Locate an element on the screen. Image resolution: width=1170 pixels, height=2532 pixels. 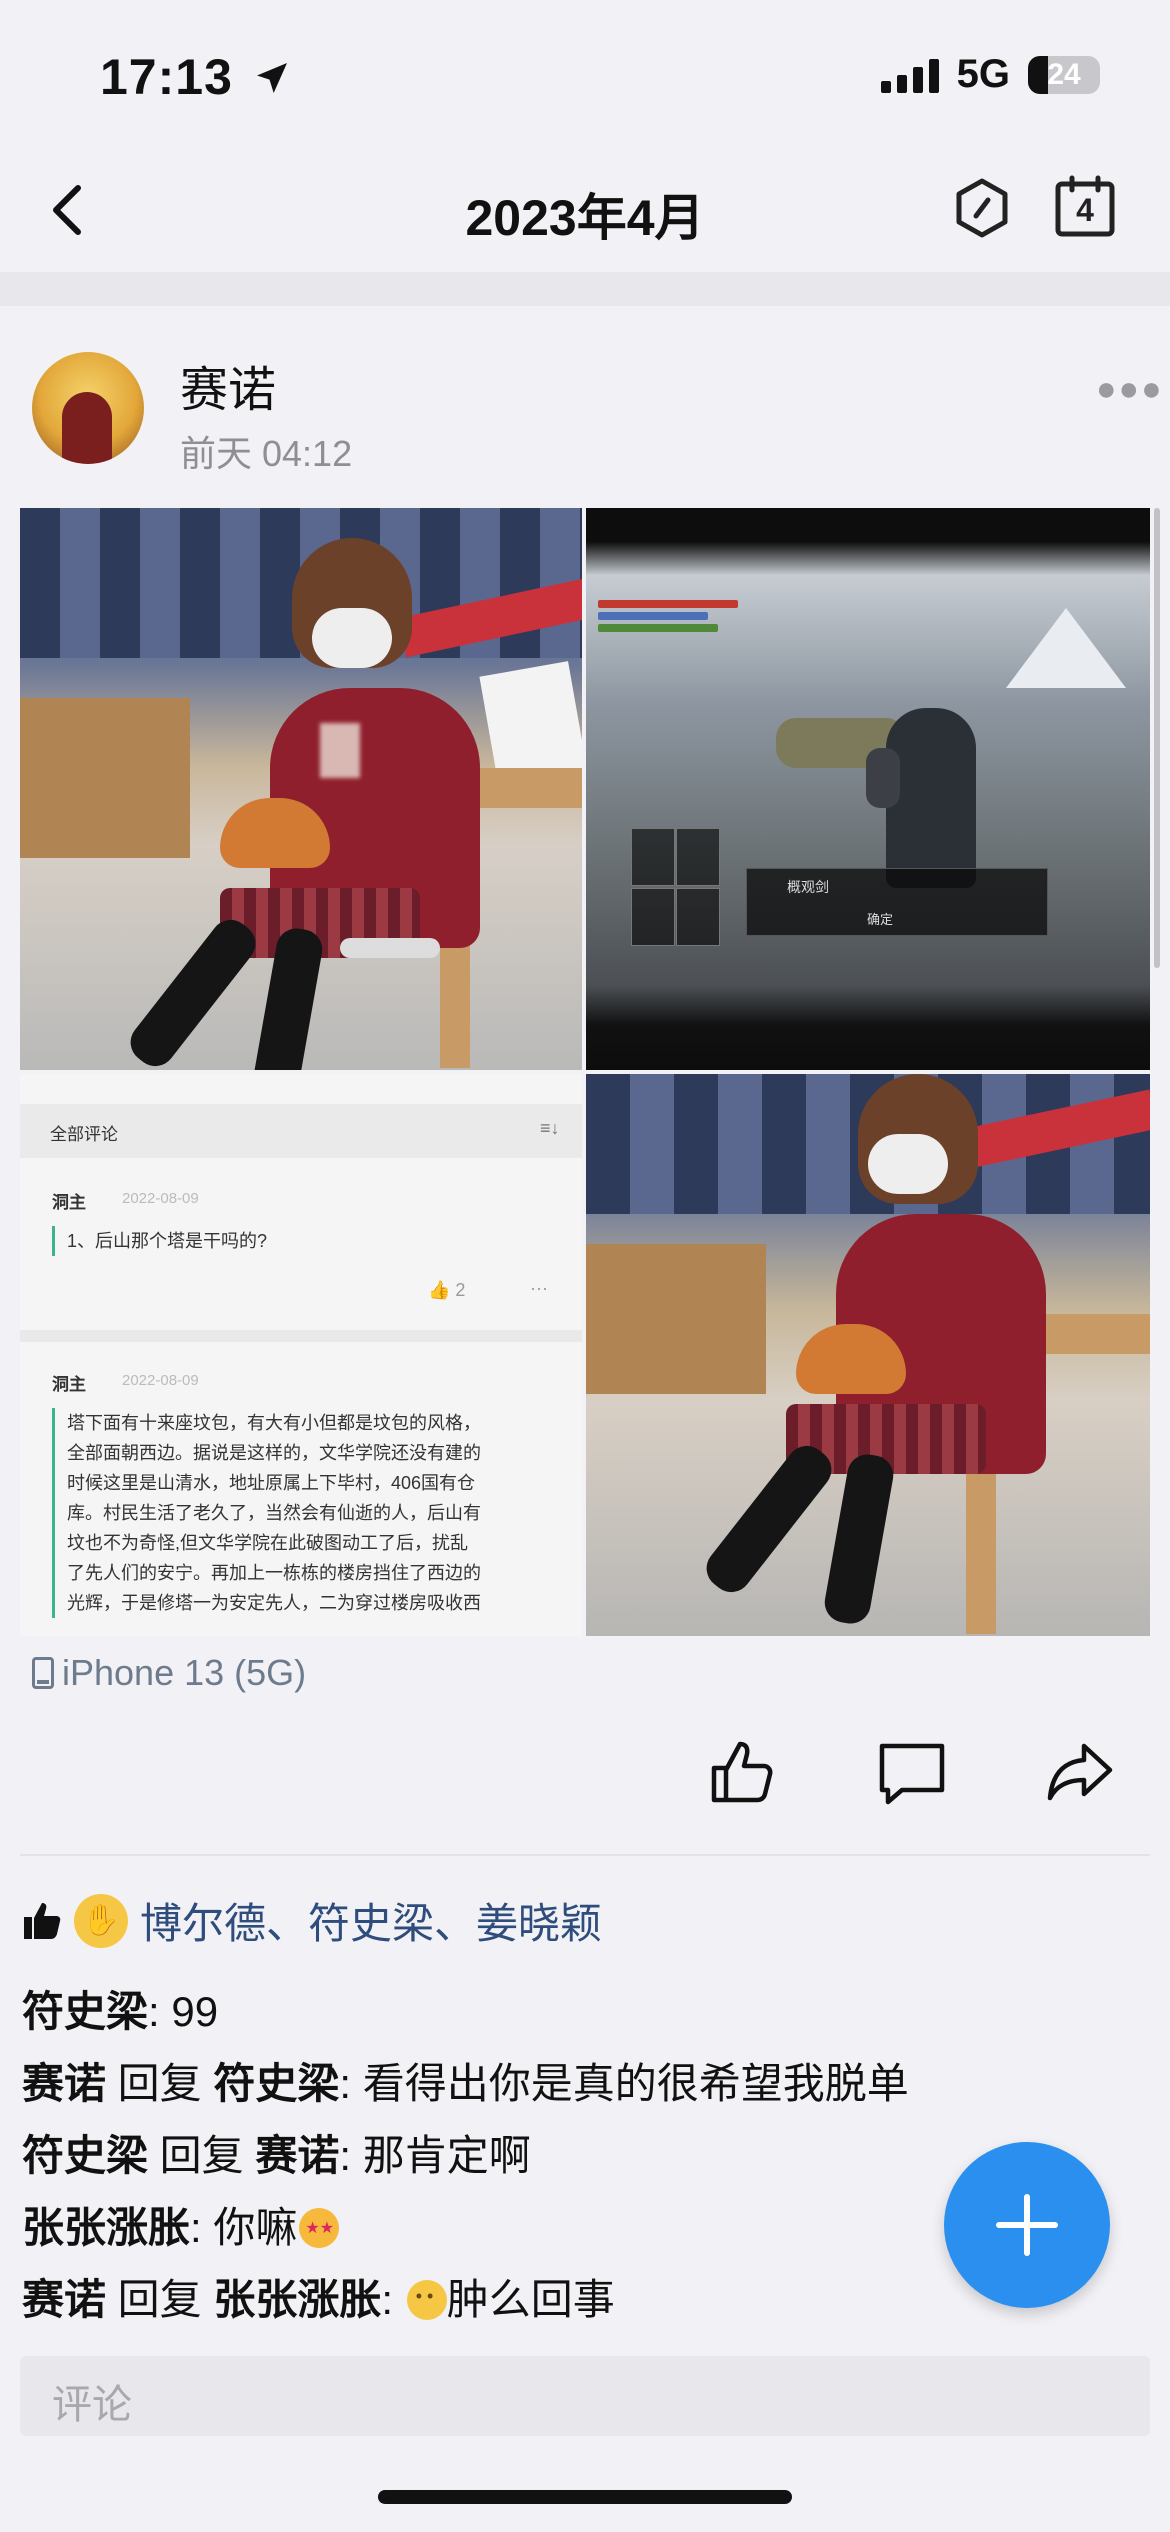
calendar-day: 4 is located at coordinates (1085, 210).